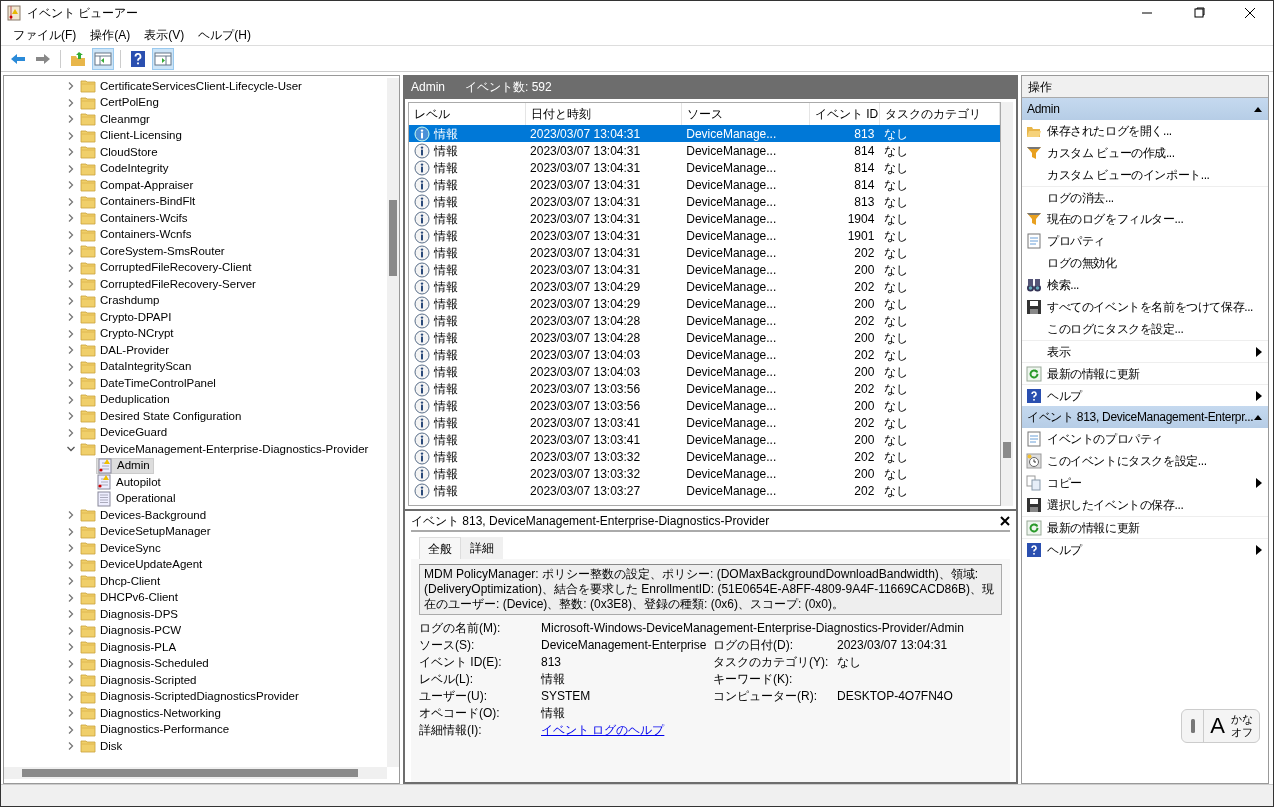 The height and width of the screenshot is (807, 1274). What do you see at coordinates (132, 135) in the screenshot?
I see `tree-item: Client-Licensing` at bounding box center [132, 135].